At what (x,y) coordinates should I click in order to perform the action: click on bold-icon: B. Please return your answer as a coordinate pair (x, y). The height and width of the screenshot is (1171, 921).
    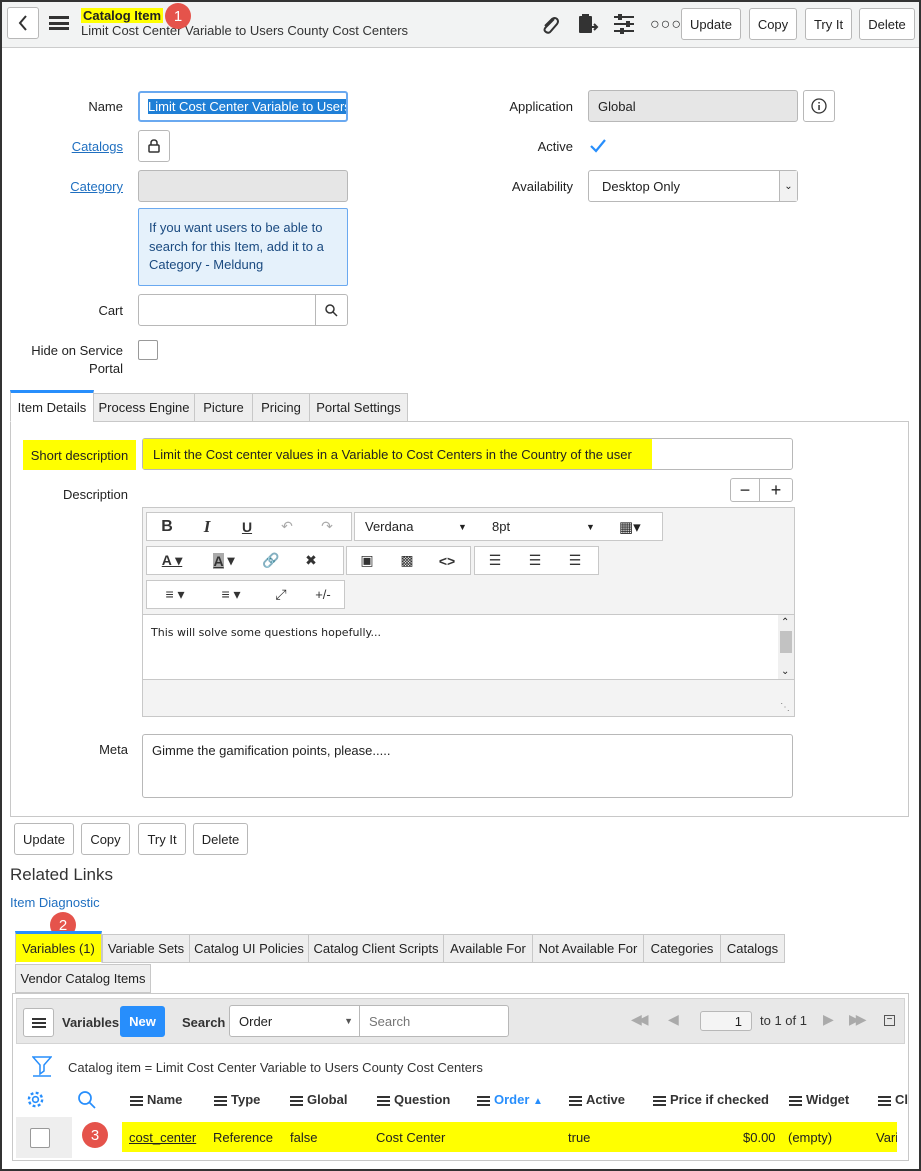
    Looking at the image, I should click on (167, 527).